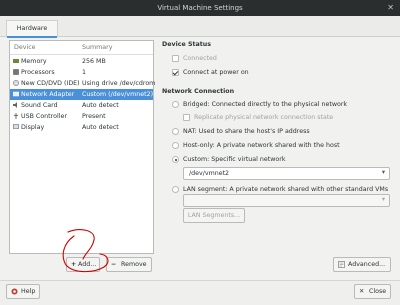 This screenshot has height=305, width=400. Describe the element at coordinates (175, 145) in the screenshot. I see `host-only-radio` at that location.